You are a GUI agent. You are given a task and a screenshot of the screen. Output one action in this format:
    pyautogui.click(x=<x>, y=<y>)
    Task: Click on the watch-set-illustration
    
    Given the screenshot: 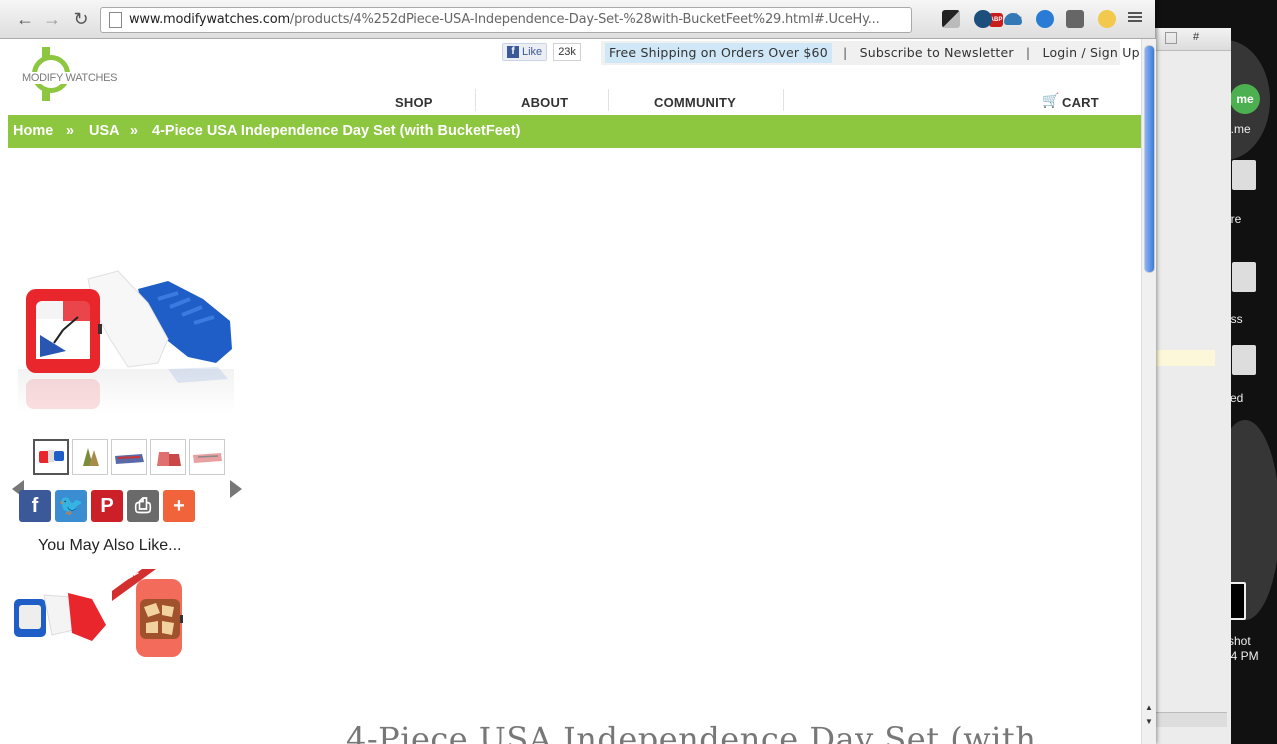 What is the action you would take?
    pyautogui.click(x=126, y=342)
    